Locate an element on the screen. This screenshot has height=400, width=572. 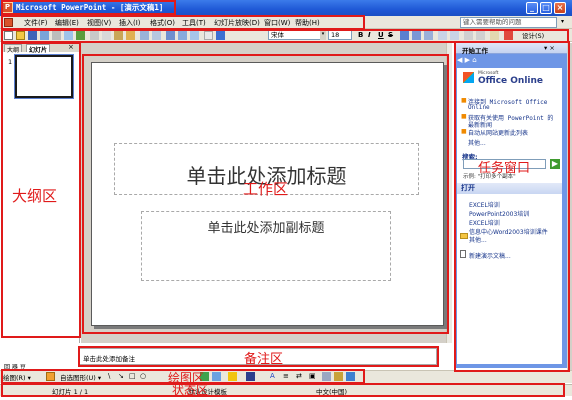
menu-insert: 插入(I) is located at coordinates (130, 23).